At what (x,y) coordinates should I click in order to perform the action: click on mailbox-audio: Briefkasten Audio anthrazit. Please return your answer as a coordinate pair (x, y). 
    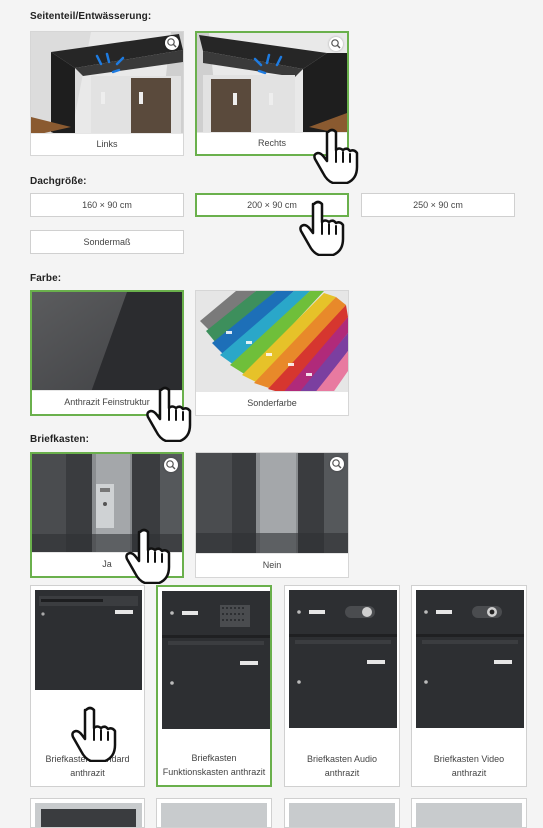
    Looking at the image, I should click on (342, 686).